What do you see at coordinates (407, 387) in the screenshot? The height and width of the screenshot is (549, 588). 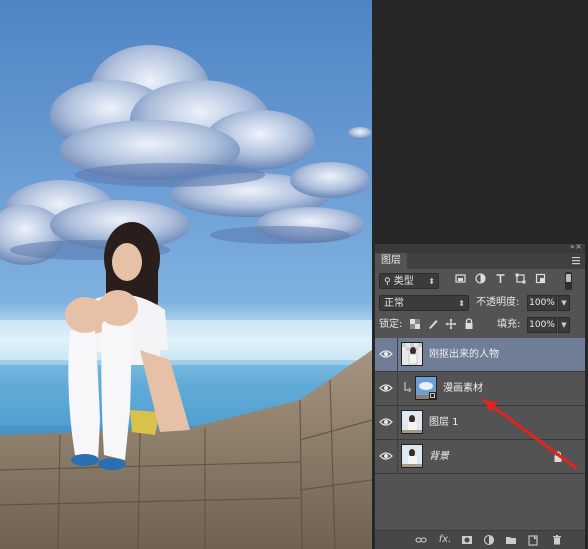 I see `clipping-mask-arrow-icon` at bounding box center [407, 387].